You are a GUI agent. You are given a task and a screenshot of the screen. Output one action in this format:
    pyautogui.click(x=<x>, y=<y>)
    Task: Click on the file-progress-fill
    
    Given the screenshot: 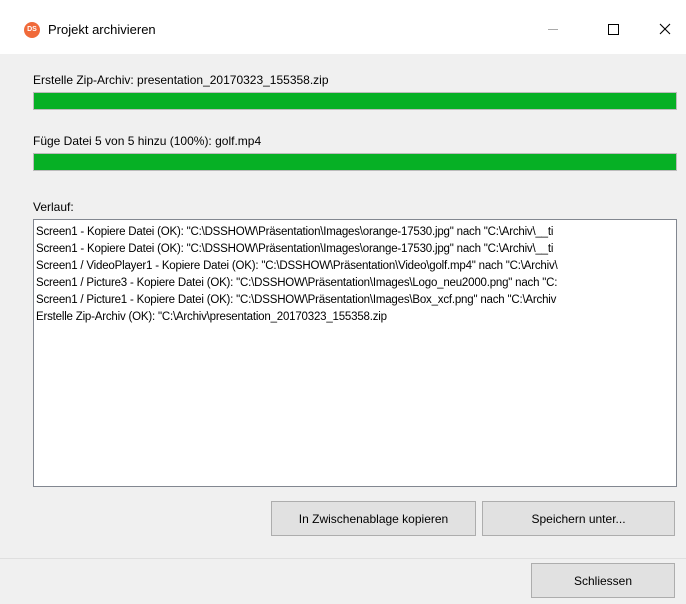 What is the action you would take?
    pyautogui.click(x=355, y=162)
    